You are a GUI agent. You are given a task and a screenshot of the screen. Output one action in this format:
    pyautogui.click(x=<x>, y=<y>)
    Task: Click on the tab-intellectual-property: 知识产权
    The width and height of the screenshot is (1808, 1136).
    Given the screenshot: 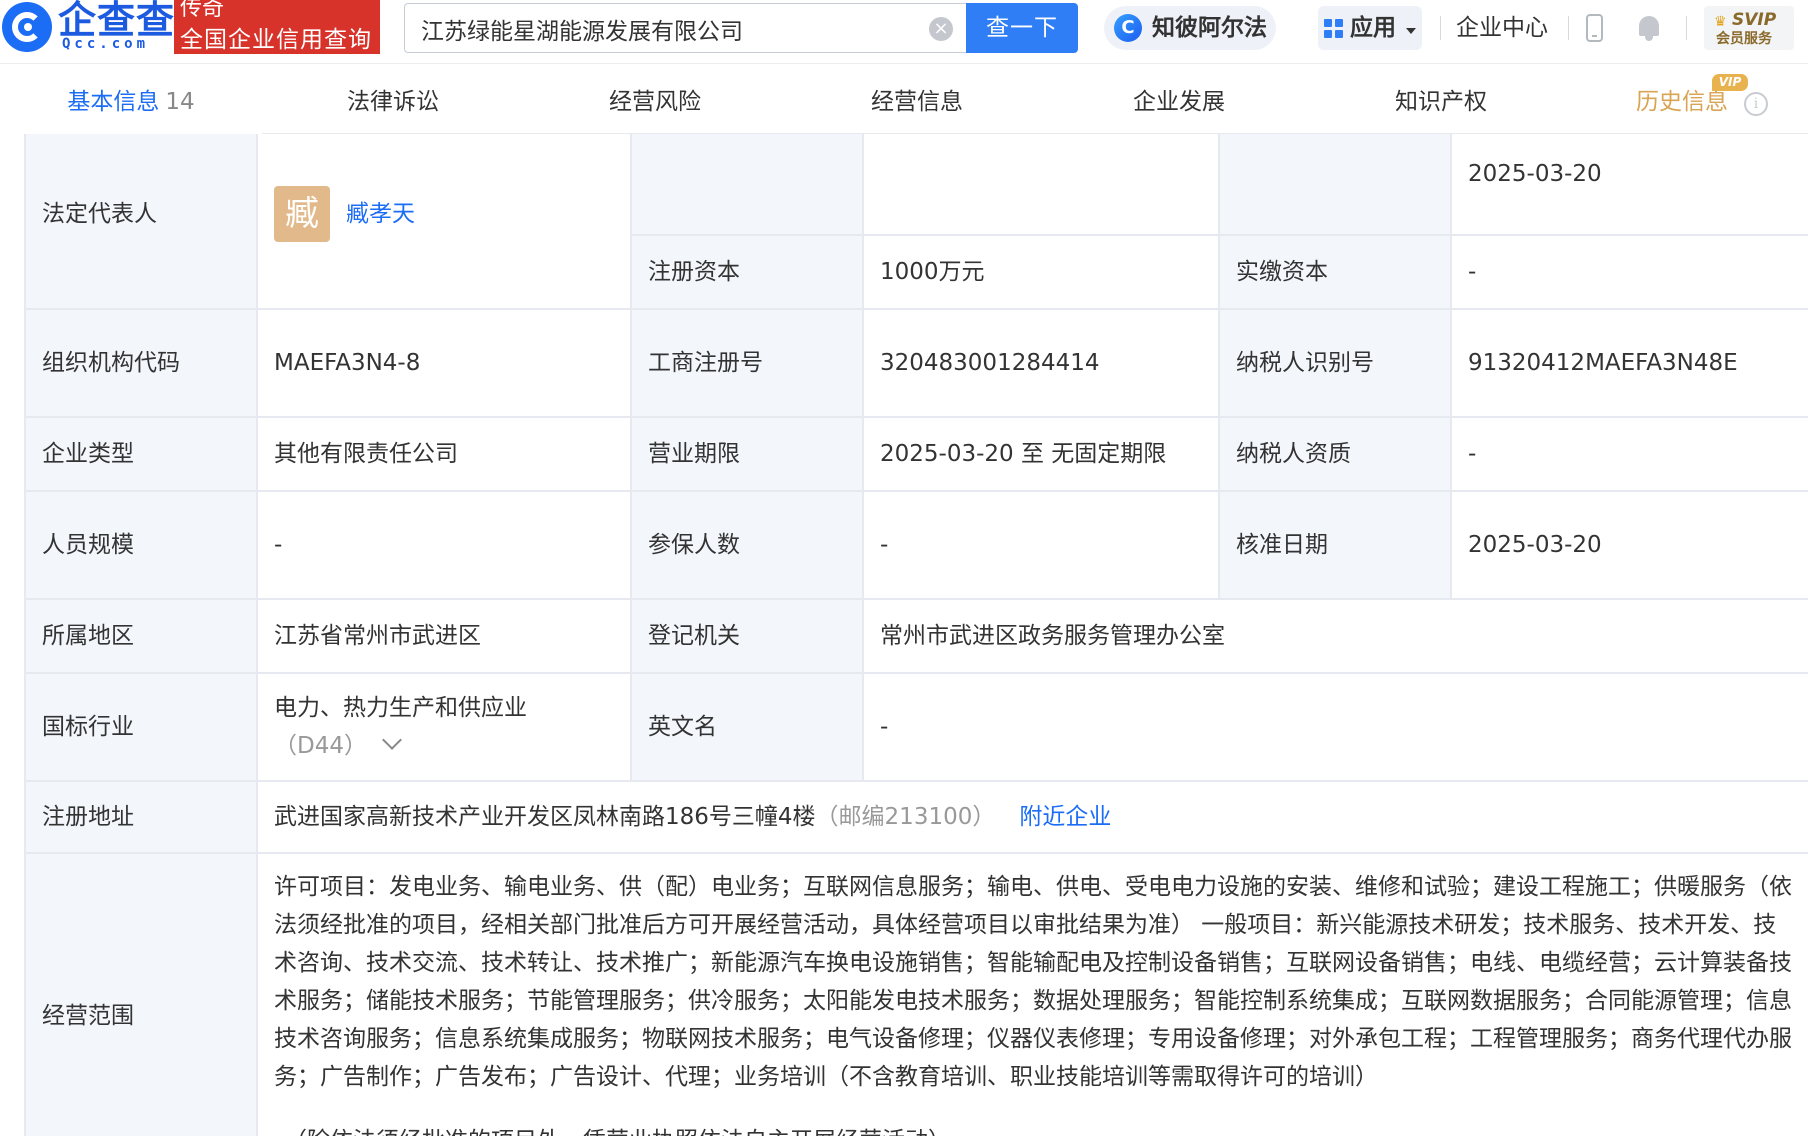 What is the action you would take?
    pyautogui.click(x=1441, y=102)
    